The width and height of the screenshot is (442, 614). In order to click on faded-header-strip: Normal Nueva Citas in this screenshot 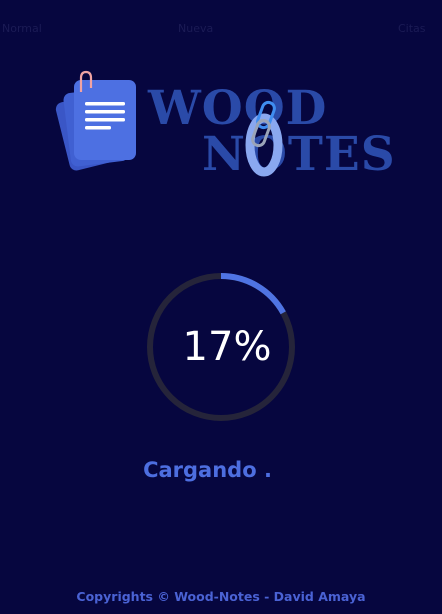, I will do `click(221, 20)`.